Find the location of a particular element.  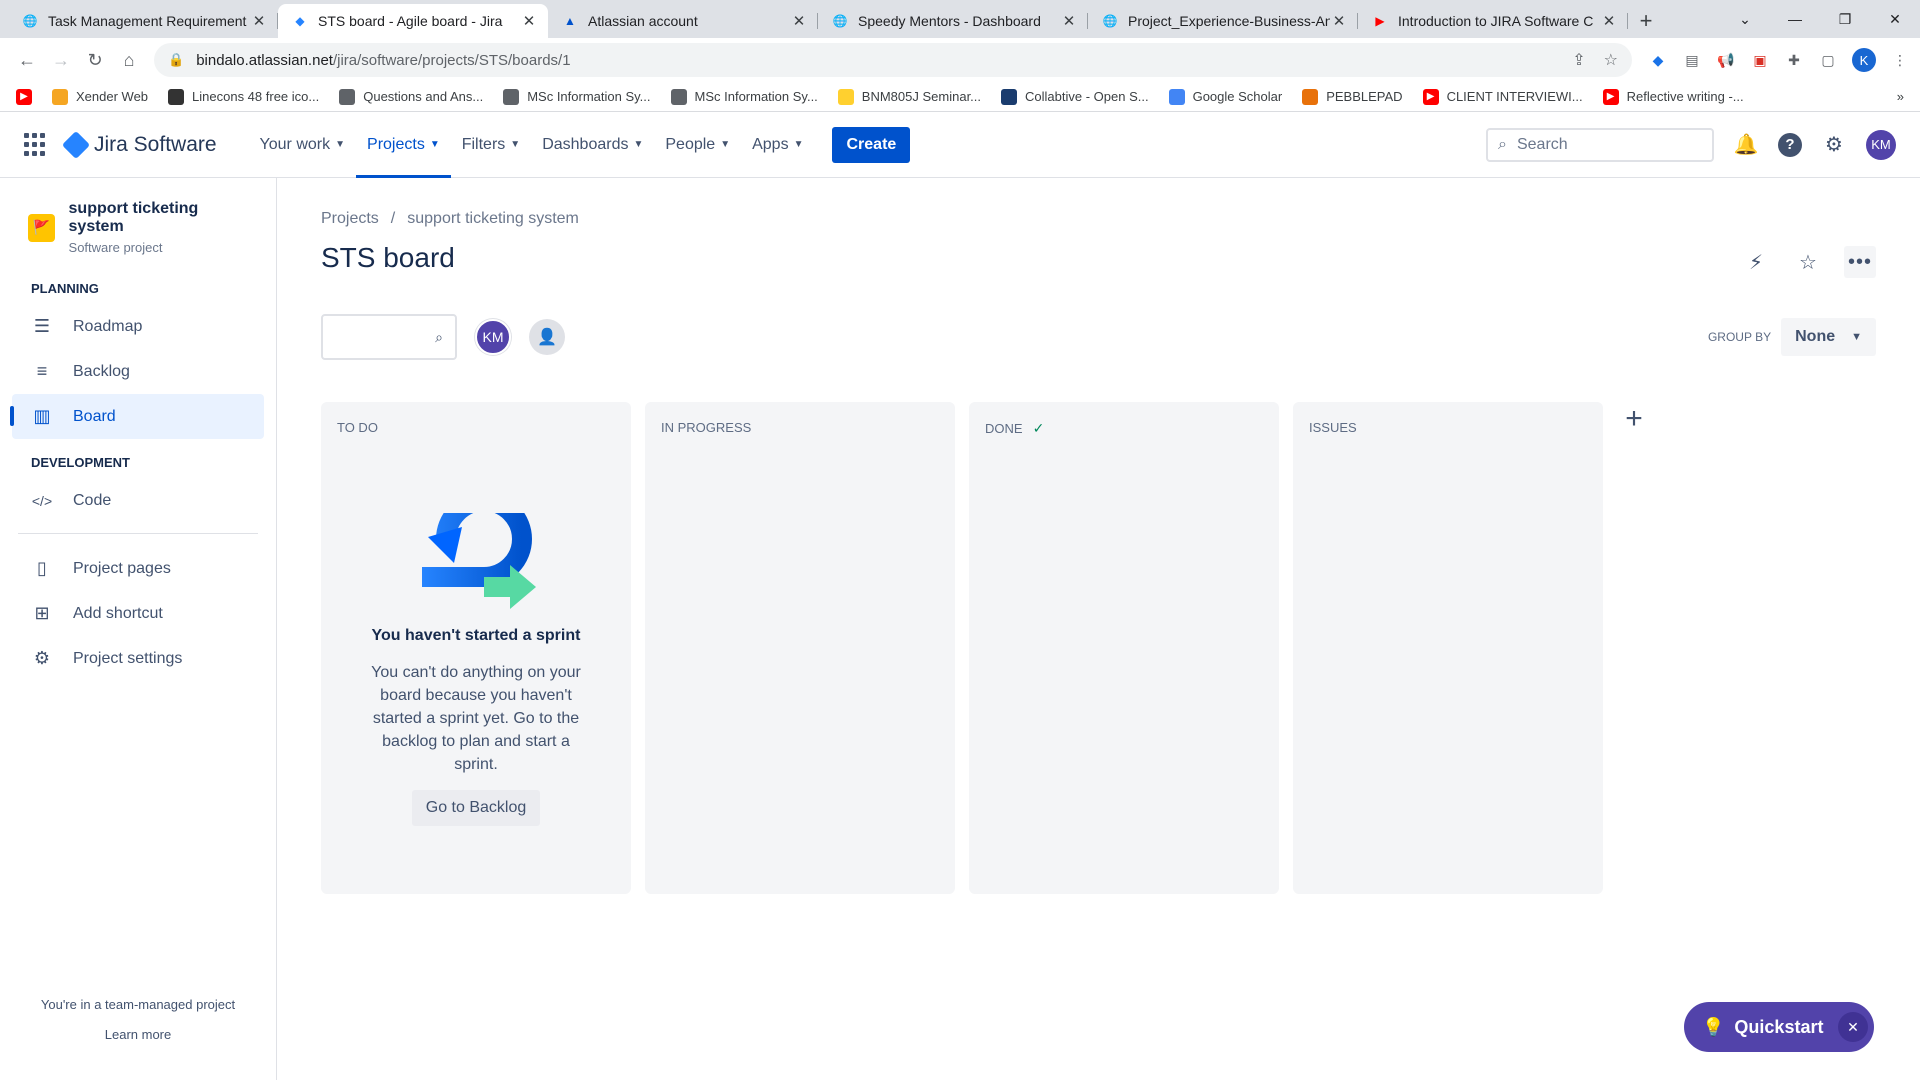

browser-tab: 🌐 Speedy Mentors - Dashboard ✕ is located at coordinates (953, 21).